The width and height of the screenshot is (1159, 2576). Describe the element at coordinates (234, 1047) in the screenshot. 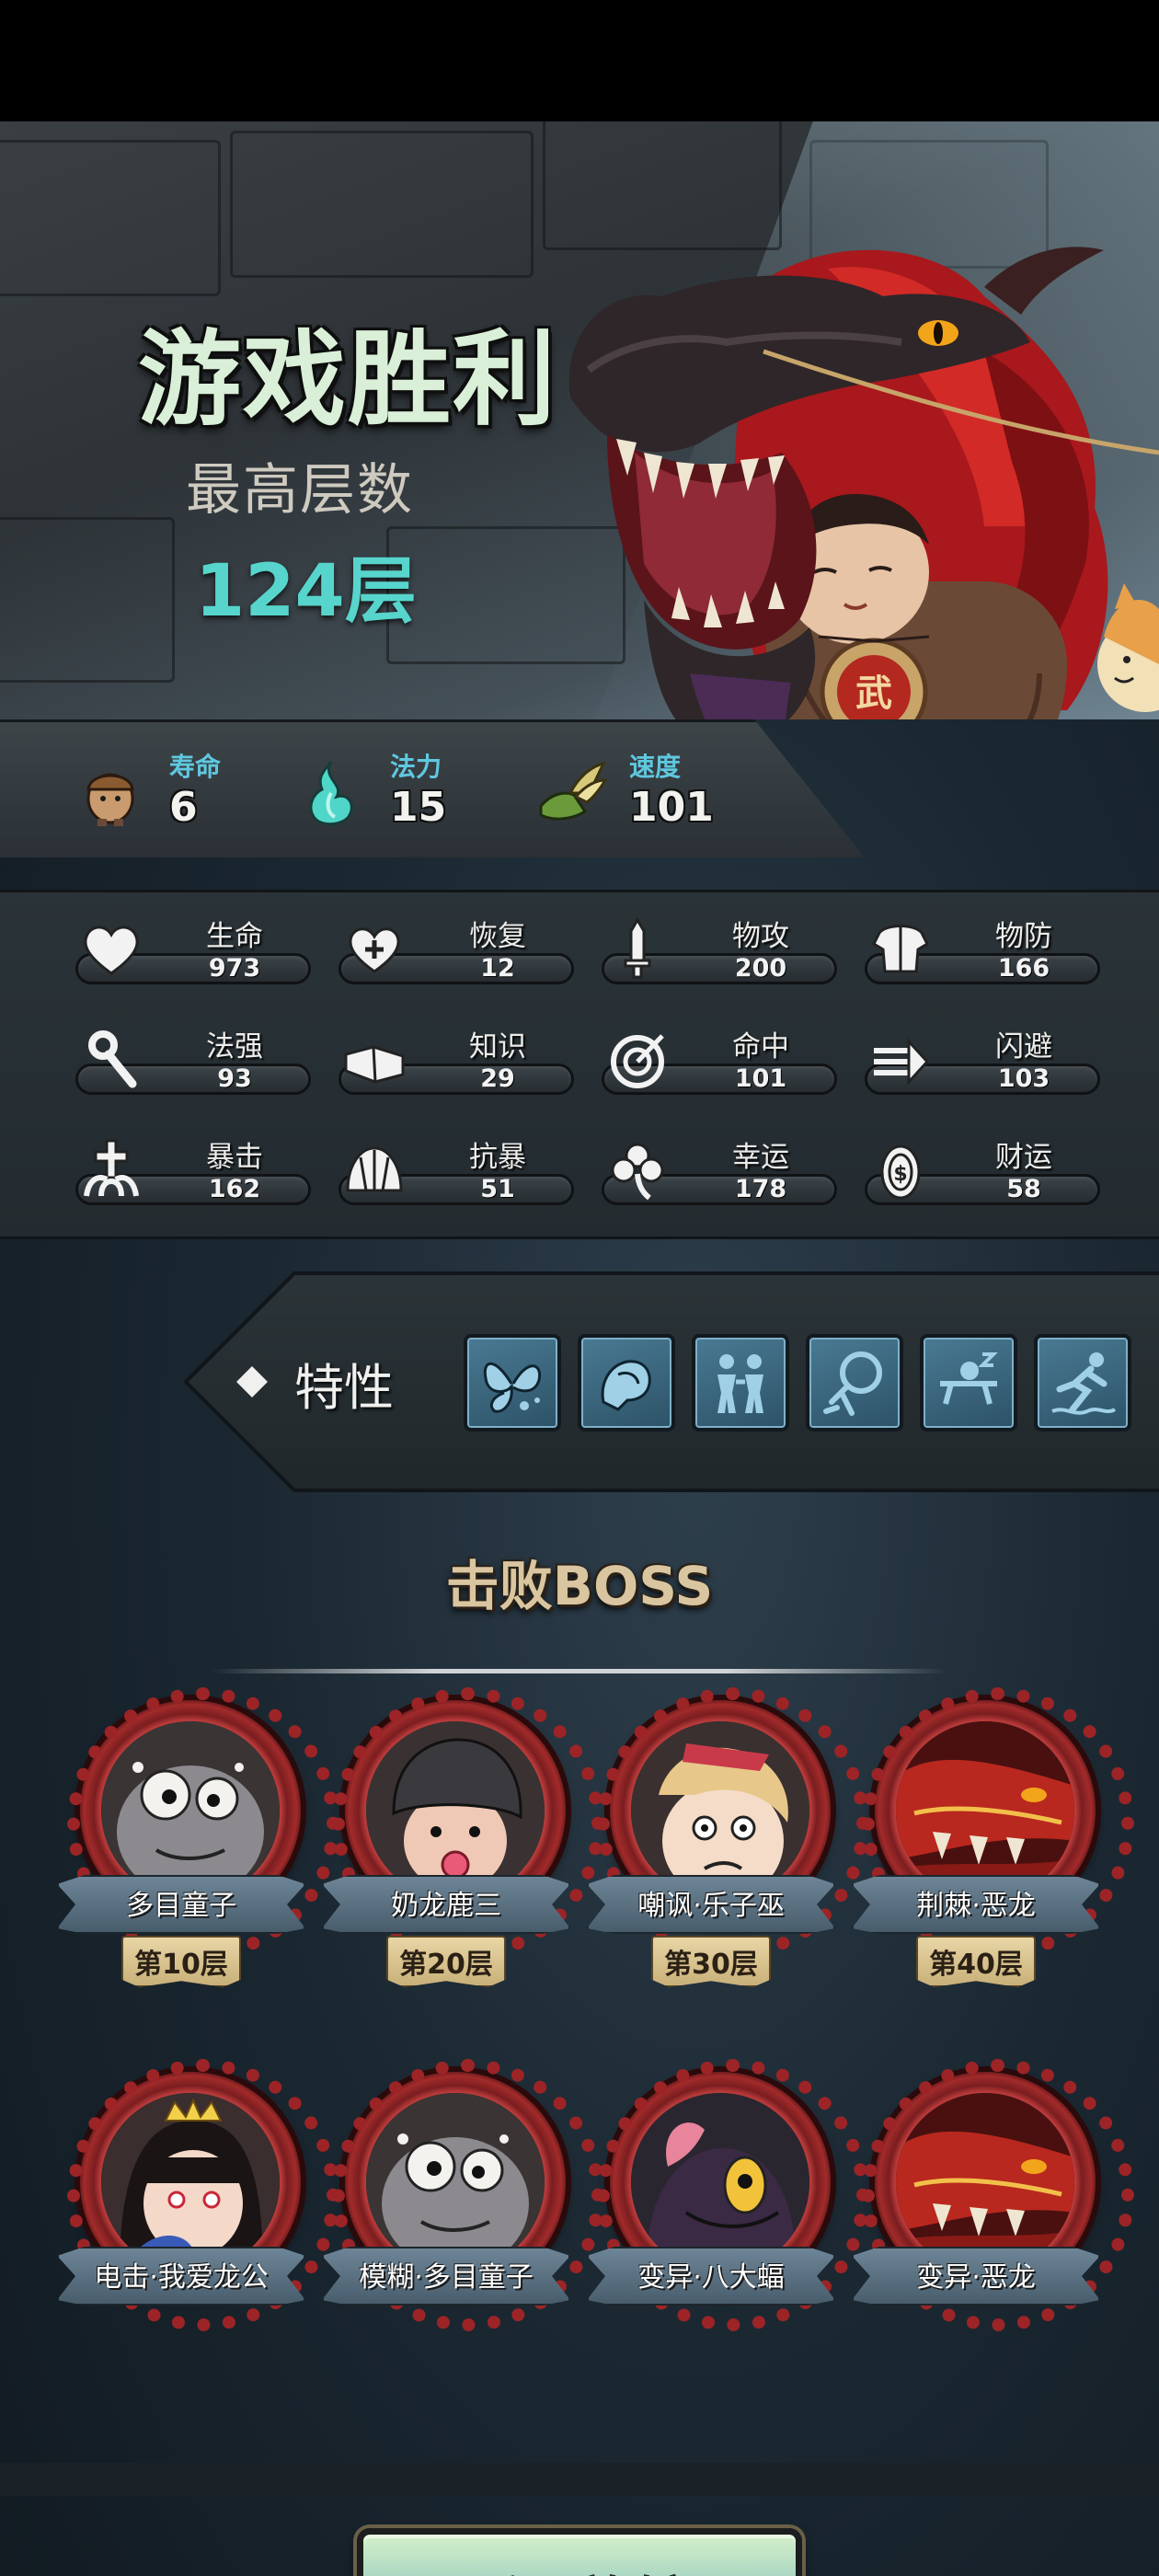

I see `attr-label: 法强` at that location.